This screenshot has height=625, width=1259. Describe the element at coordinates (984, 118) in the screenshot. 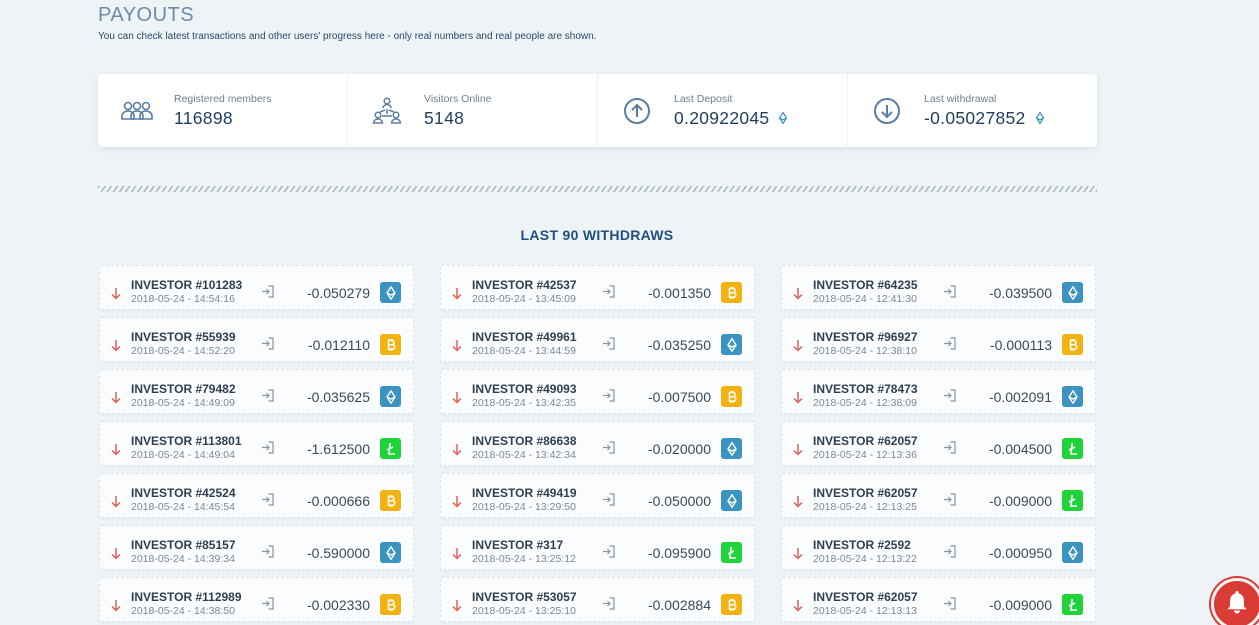

I see `stat-value: -0.05027852` at that location.